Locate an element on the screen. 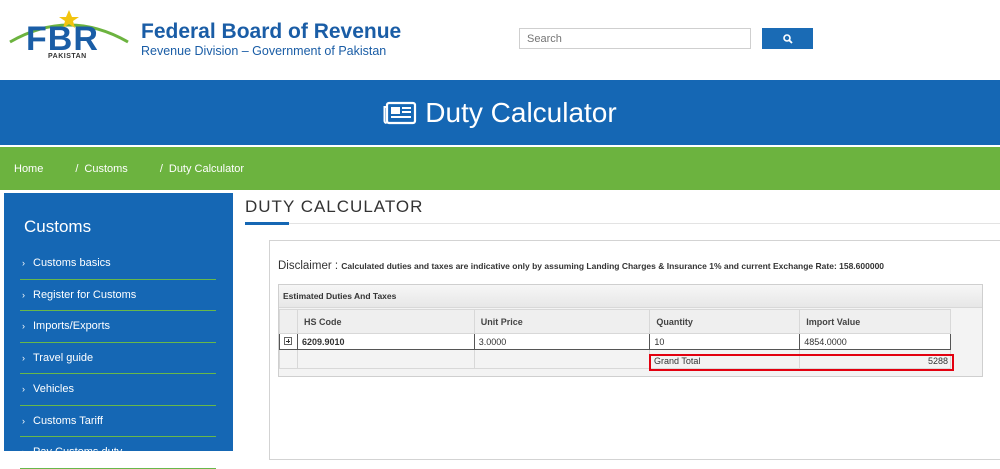 The width and height of the screenshot is (1000, 469). expand-plus-icon is located at coordinates (288, 340).